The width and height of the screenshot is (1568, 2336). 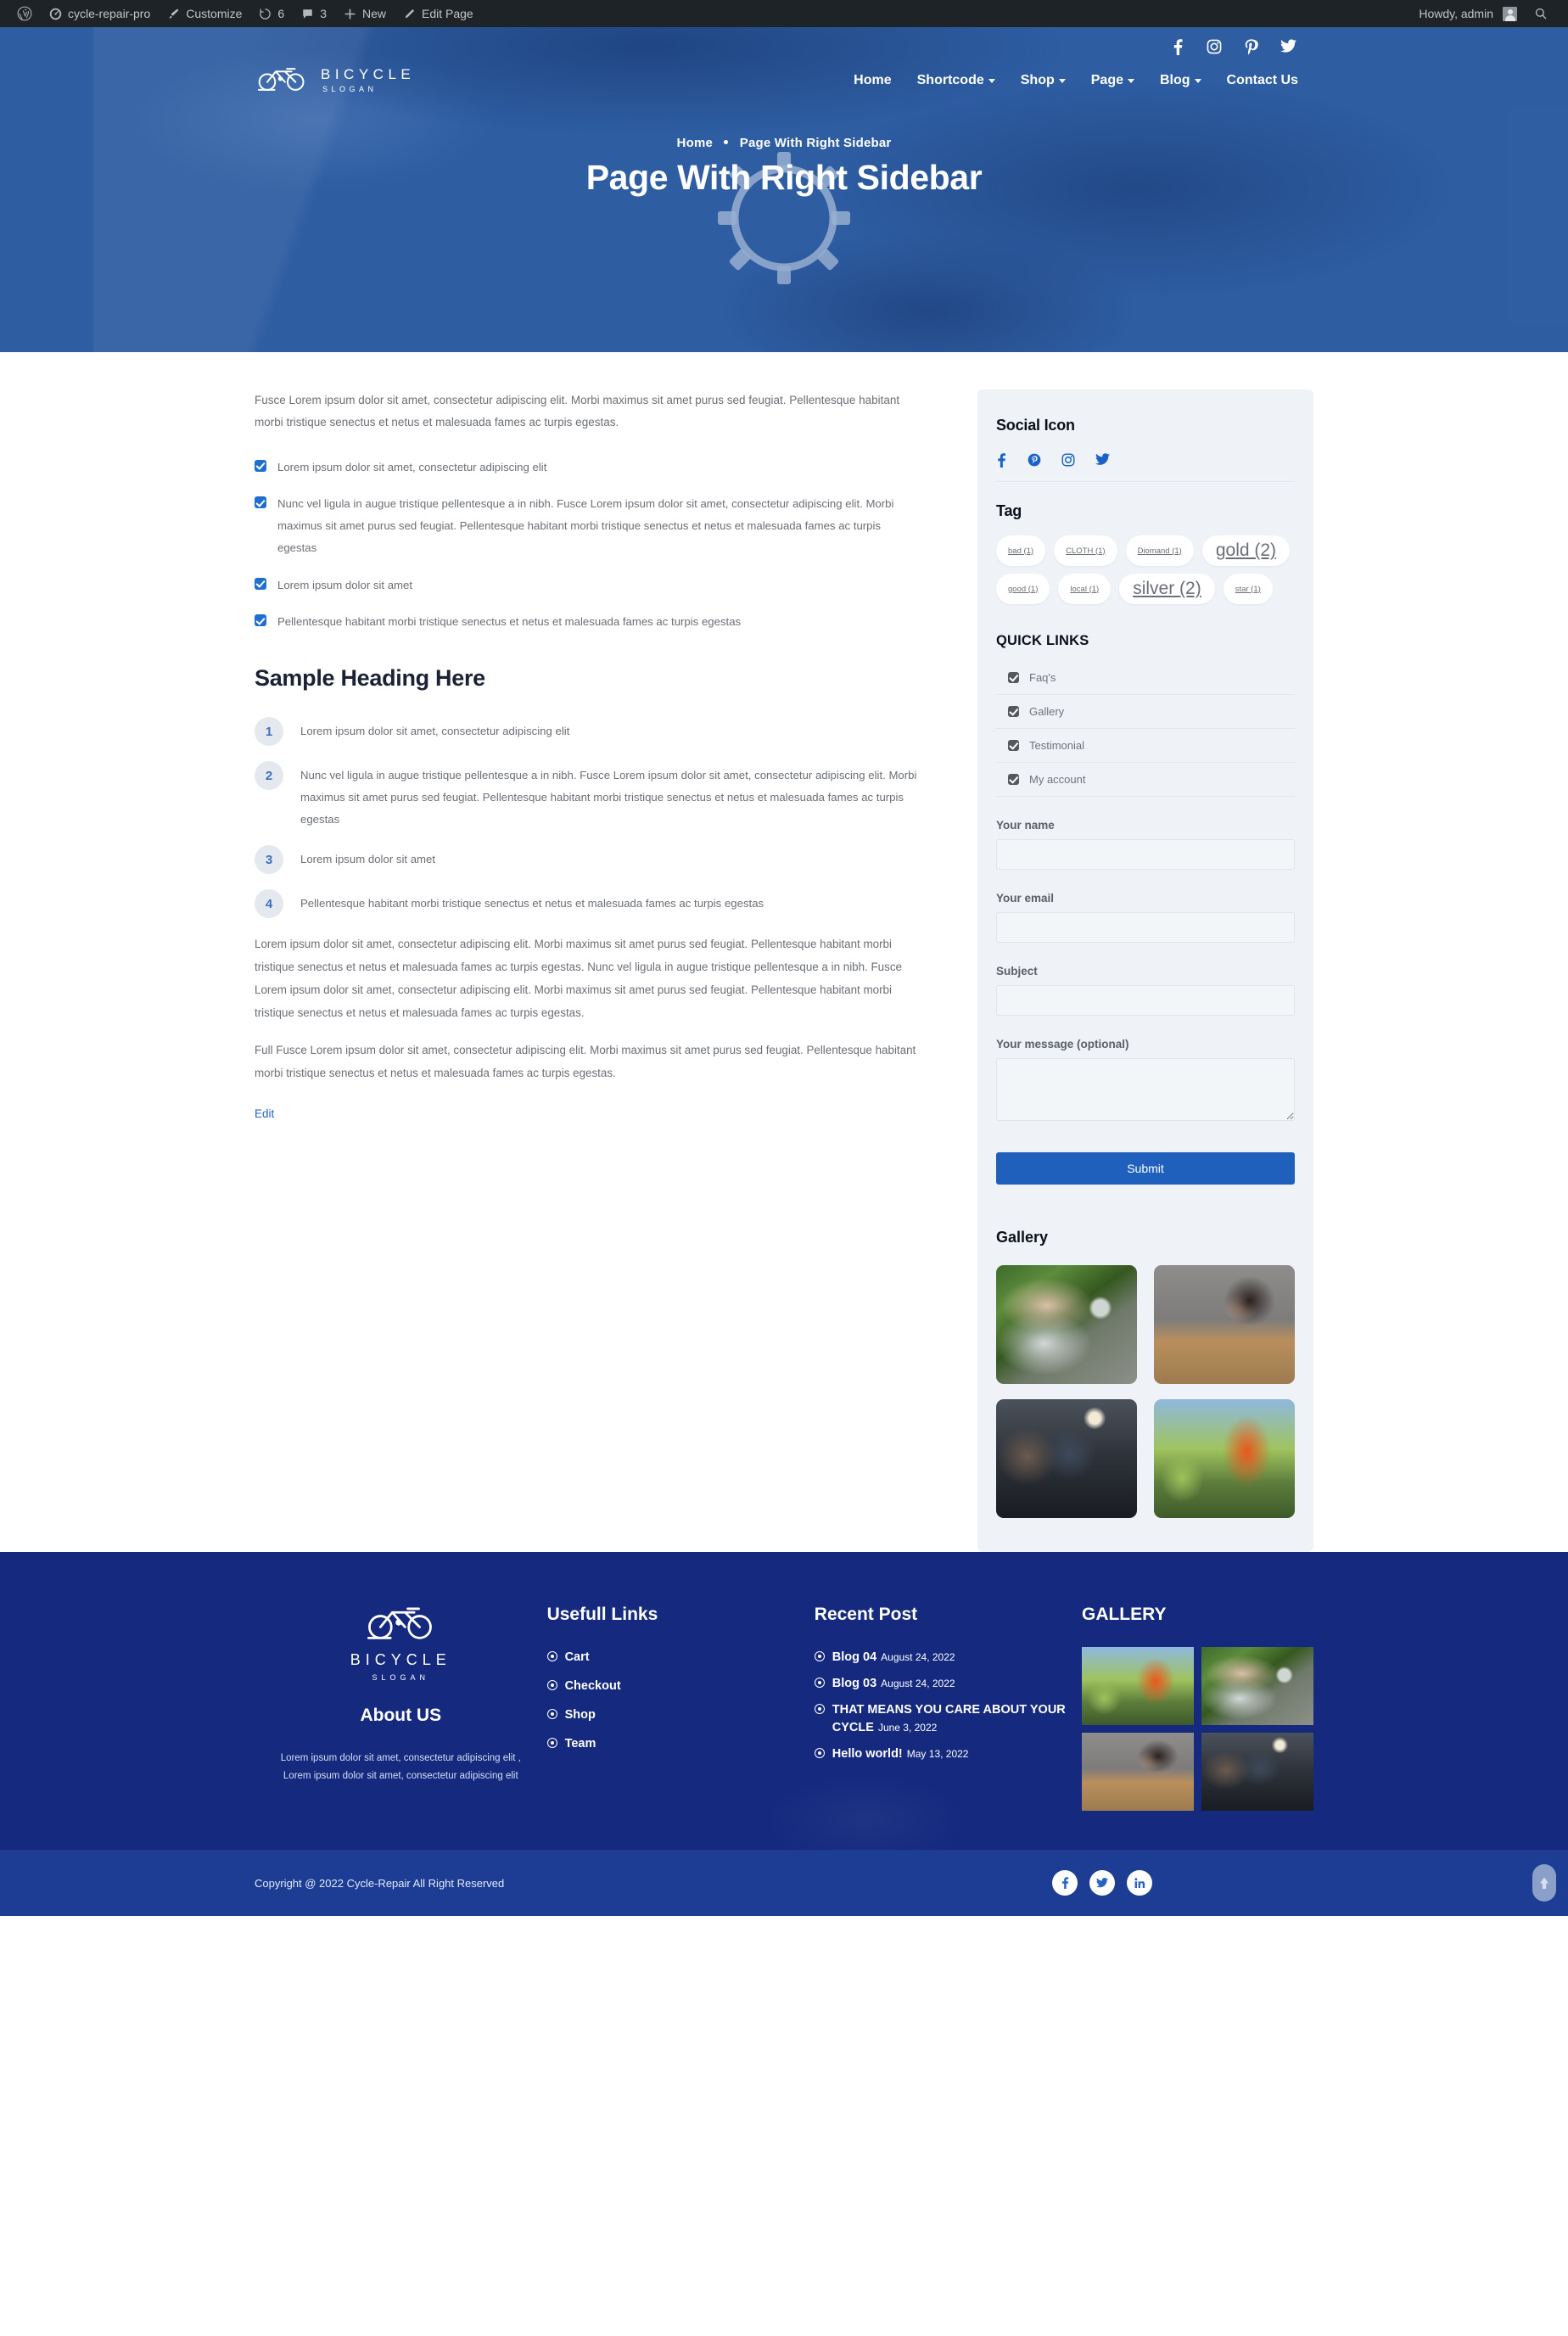 What do you see at coordinates (1112, 80) in the screenshot?
I see `nav-item-page: Page` at bounding box center [1112, 80].